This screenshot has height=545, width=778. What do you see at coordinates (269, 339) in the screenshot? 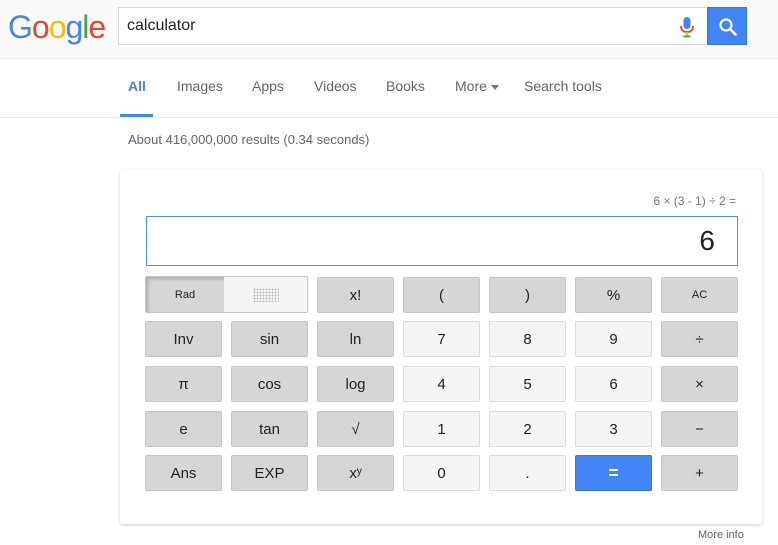
I see `sin-key: sin` at bounding box center [269, 339].